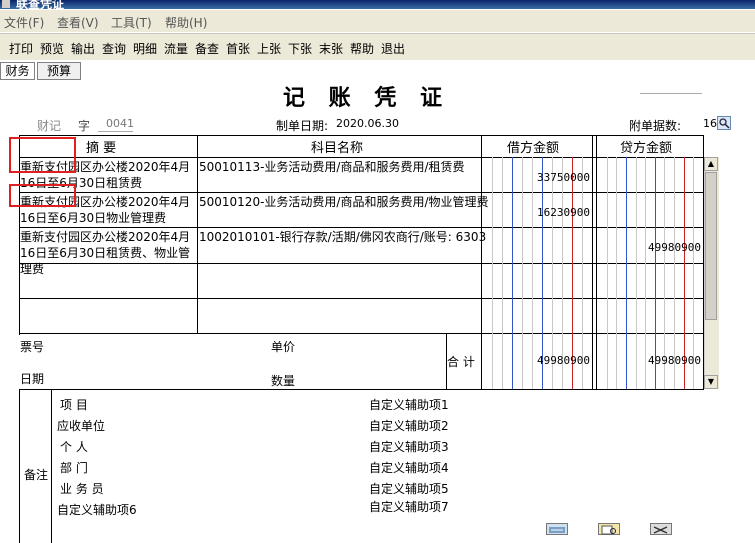 The image size is (755, 543). What do you see at coordinates (283, 347) in the screenshot?
I see `unit-price-label: 单价` at bounding box center [283, 347].